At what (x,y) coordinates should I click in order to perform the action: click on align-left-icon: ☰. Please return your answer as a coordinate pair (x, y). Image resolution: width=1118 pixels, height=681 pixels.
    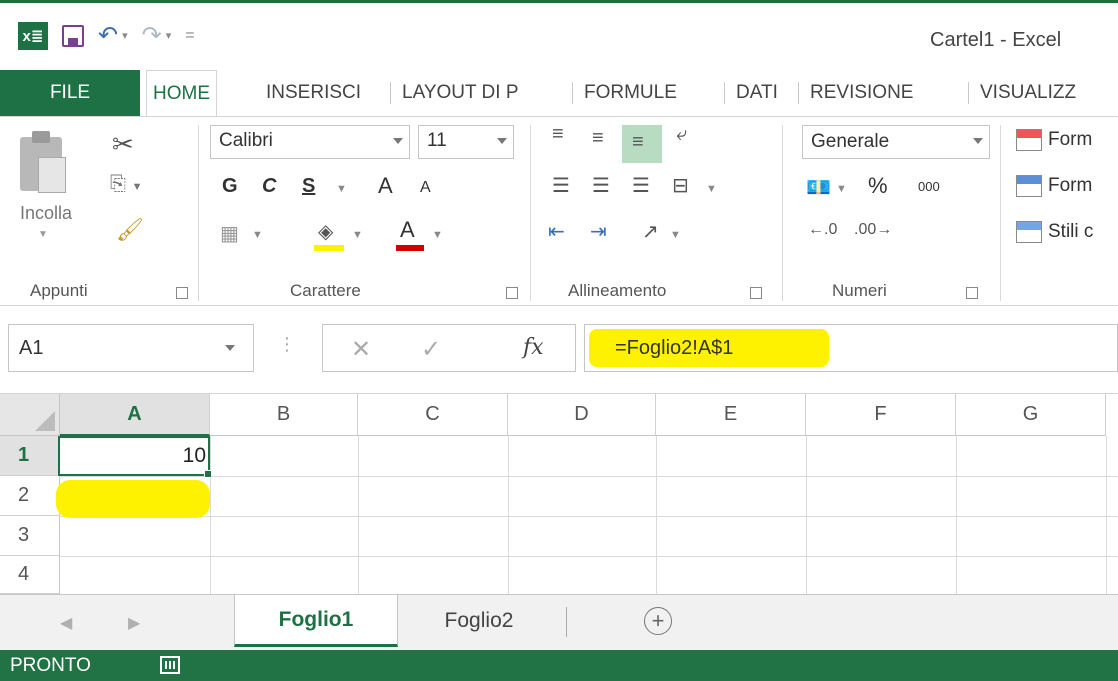
    Looking at the image, I should click on (561, 185).